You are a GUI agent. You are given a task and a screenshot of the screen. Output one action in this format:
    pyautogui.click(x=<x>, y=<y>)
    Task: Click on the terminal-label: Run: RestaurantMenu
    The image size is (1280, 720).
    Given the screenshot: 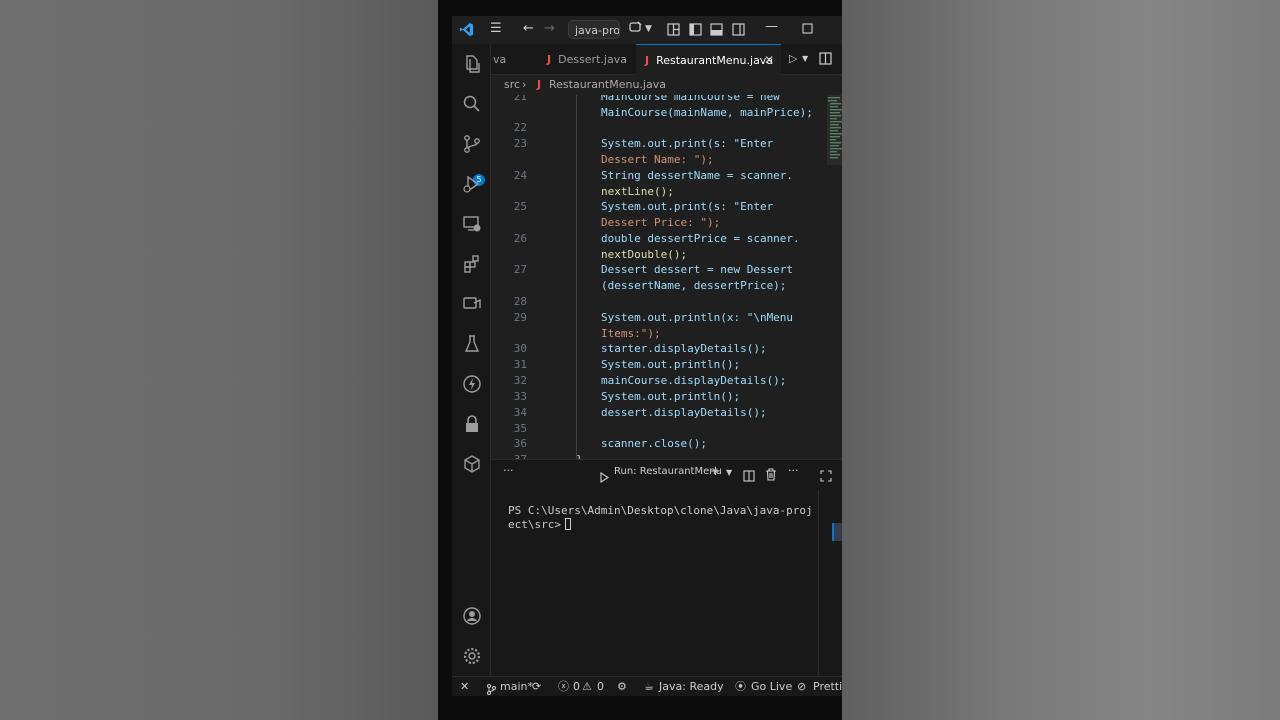 What is the action you would take?
    pyautogui.click(x=668, y=471)
    